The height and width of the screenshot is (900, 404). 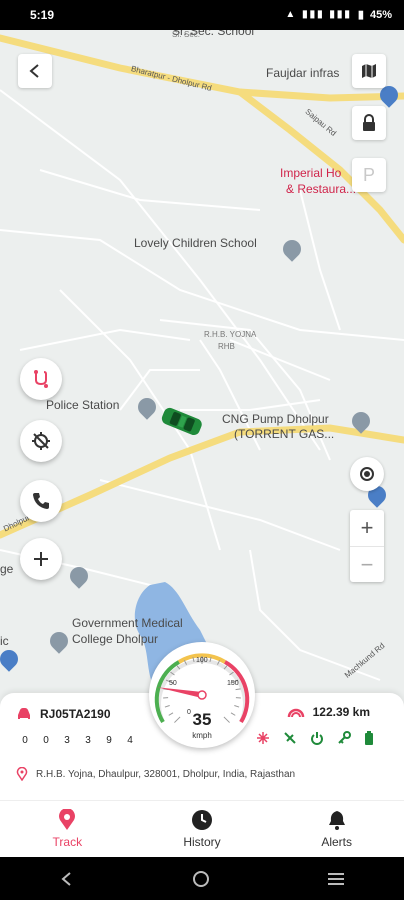 I want to click on map-label-faujdar: Faujdar infras, so click(x=303, y=73).